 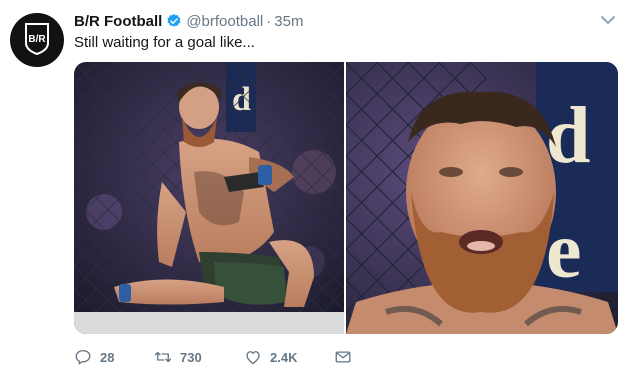 I want to click on like-count: 2.4K, so click(x=284, y=357).